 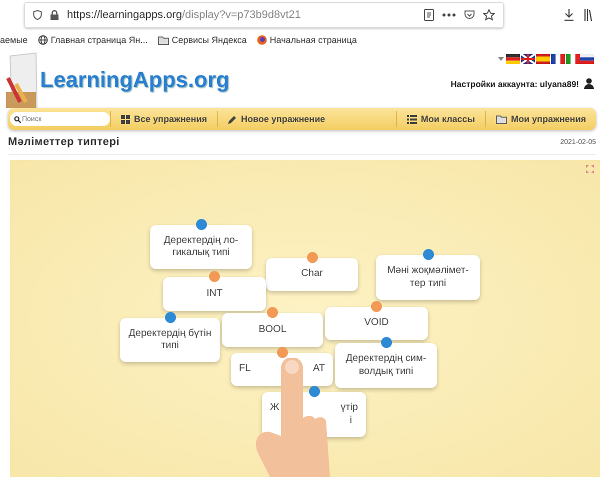 I want to click on firefox-icon, so click(x=261, y=40).